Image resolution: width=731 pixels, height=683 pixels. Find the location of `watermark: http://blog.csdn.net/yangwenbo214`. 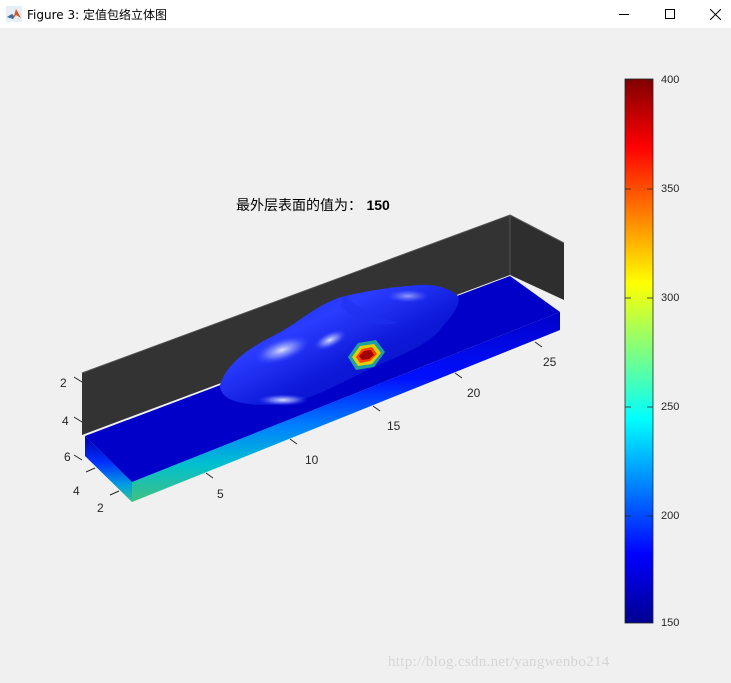

watermark: http://blog.csdn.net/yangwenbo214 is located at coordinates (499, 662).